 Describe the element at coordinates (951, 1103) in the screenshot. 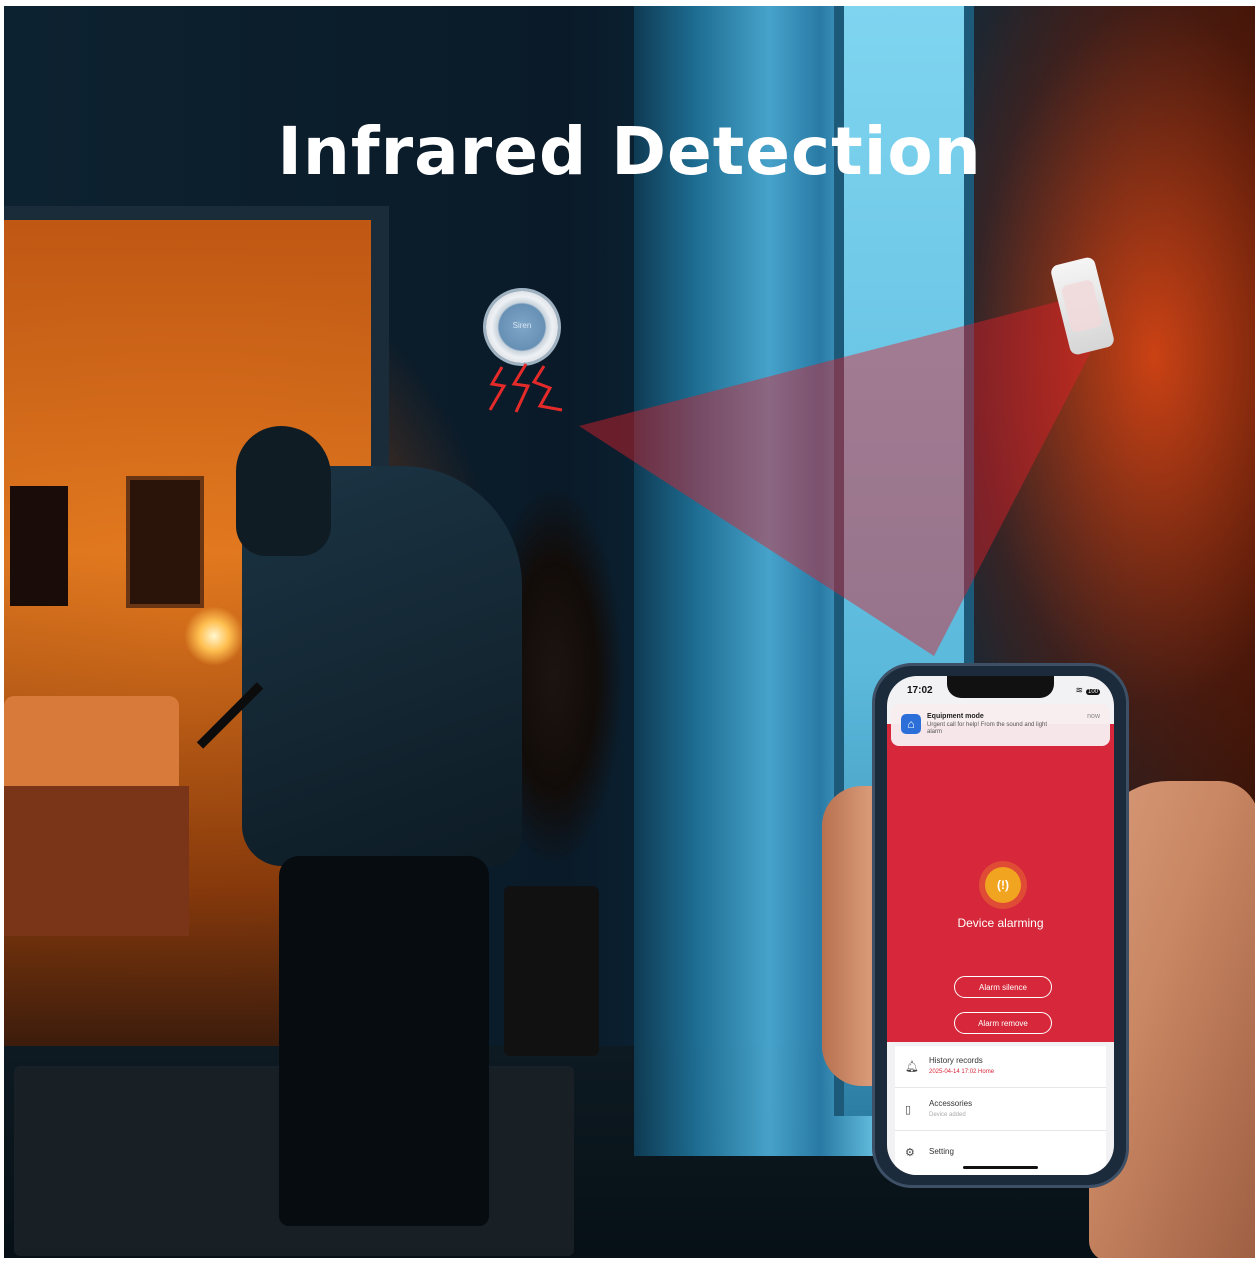

I see `list-item-title: Accessories` at that location.